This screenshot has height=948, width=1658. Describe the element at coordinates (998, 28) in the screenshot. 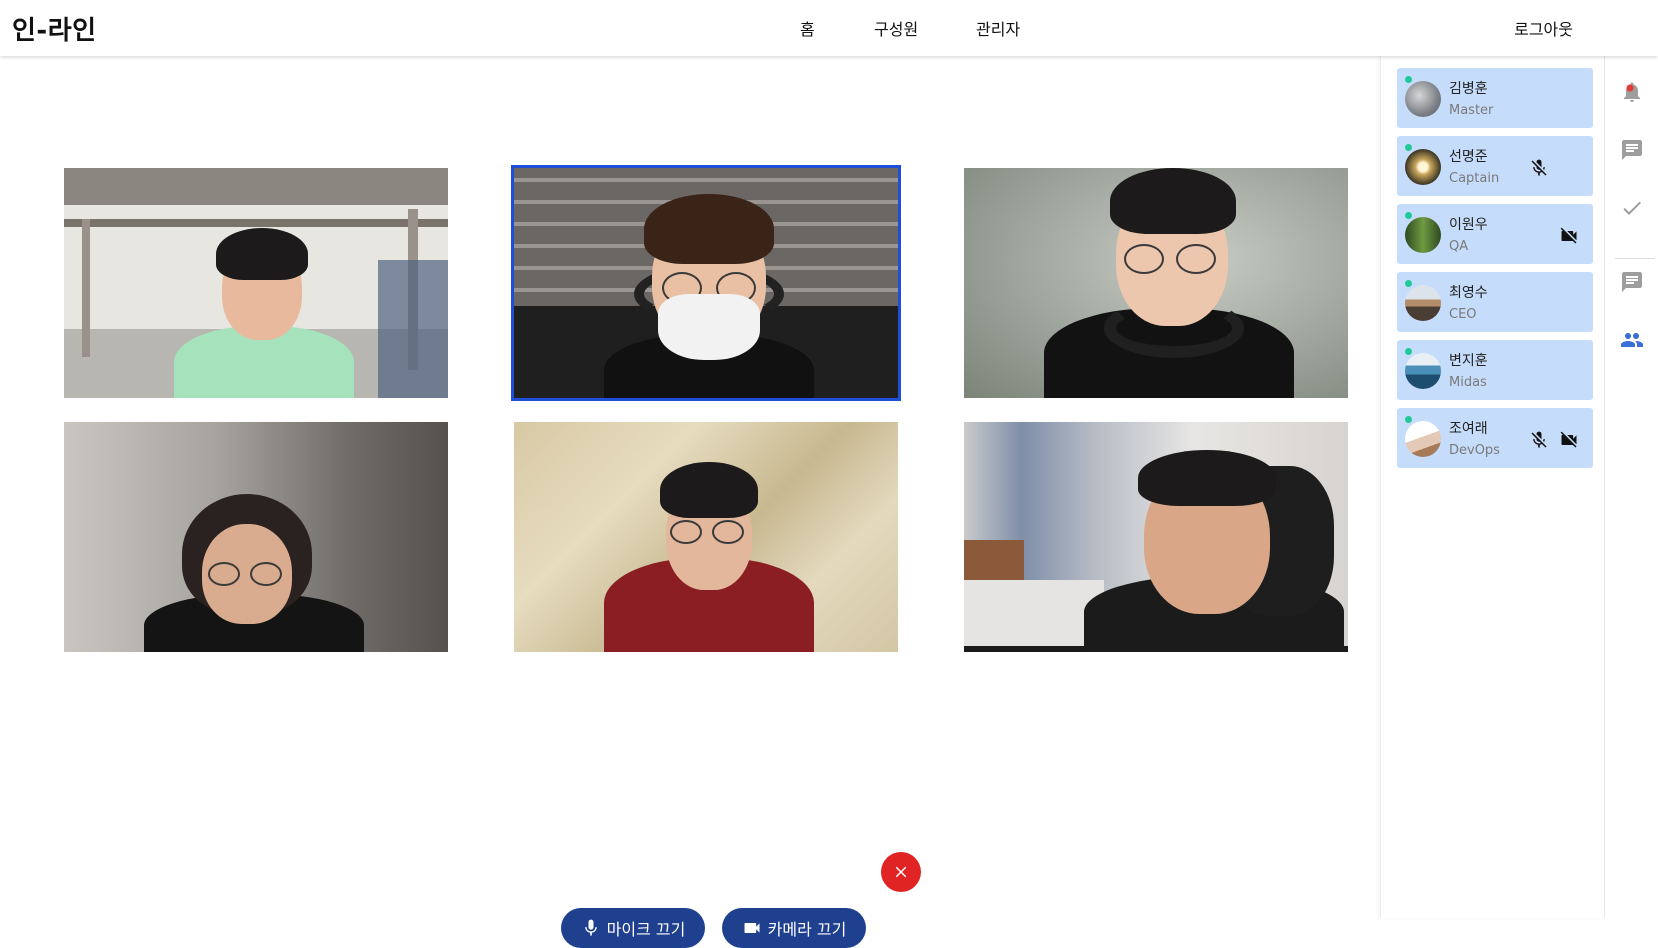

I see `nav-admin: 관리자` at that location.